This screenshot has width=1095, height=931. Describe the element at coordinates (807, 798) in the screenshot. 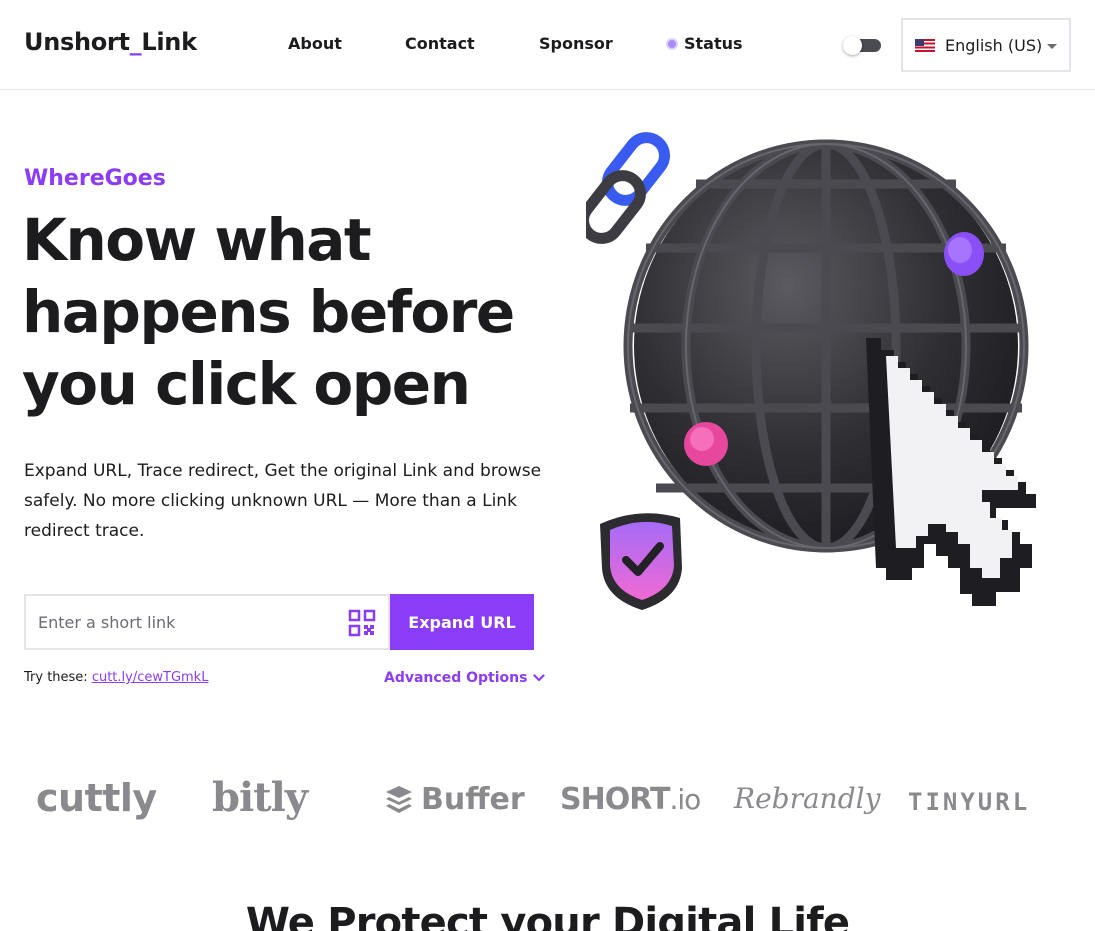

I see `brand-rebrandly-logo: Rebrandly` at that location.